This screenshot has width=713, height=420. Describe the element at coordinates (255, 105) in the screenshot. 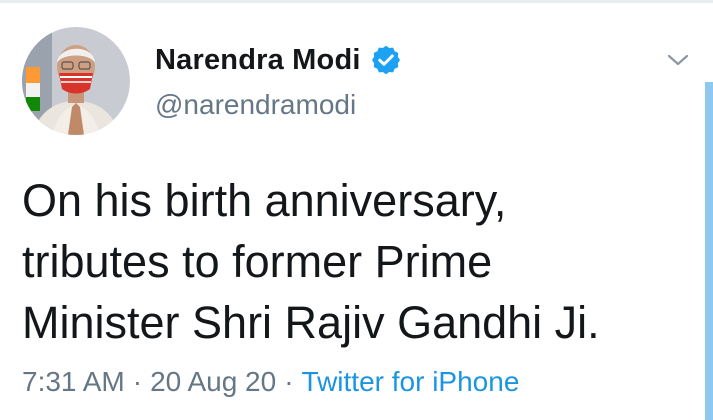

I see `user-handle: @narendramodi` at that location.